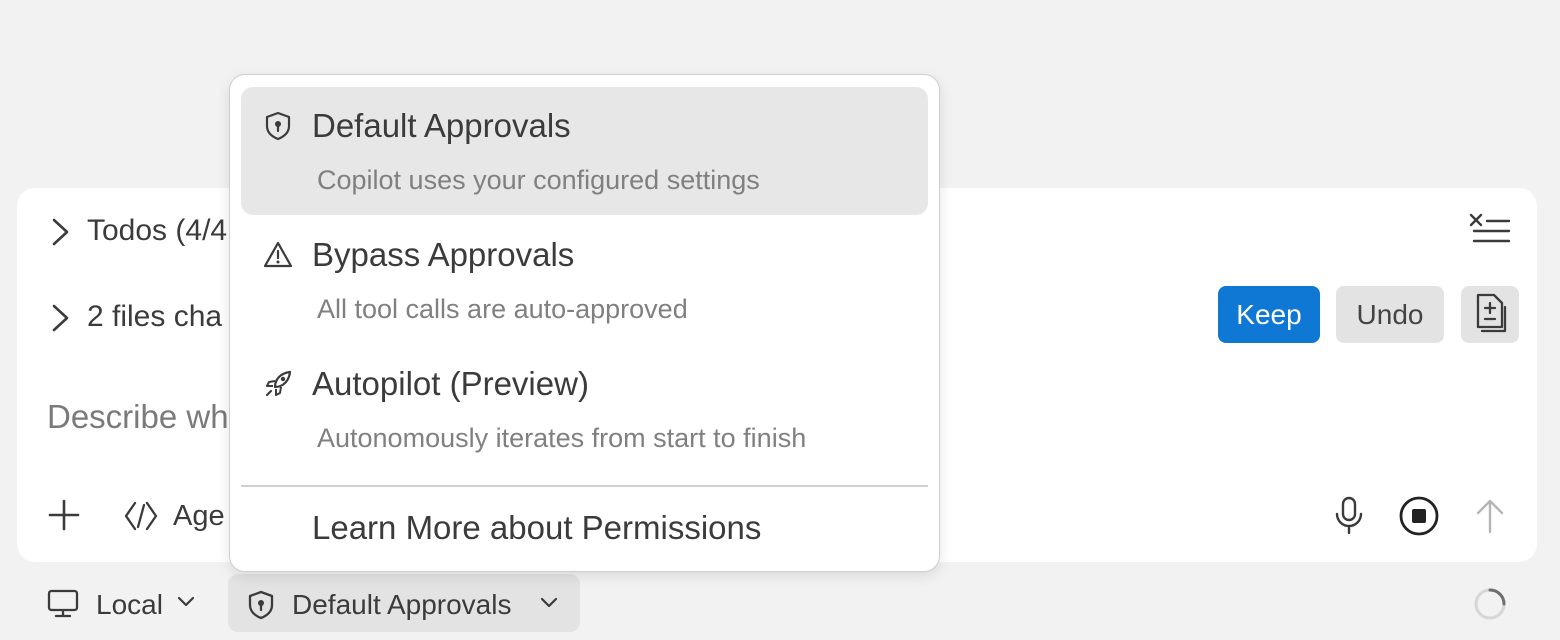 This screenshot has width=1560, height=640. I want to click on approvals-selector: Default Approvals, so click(404, 603).